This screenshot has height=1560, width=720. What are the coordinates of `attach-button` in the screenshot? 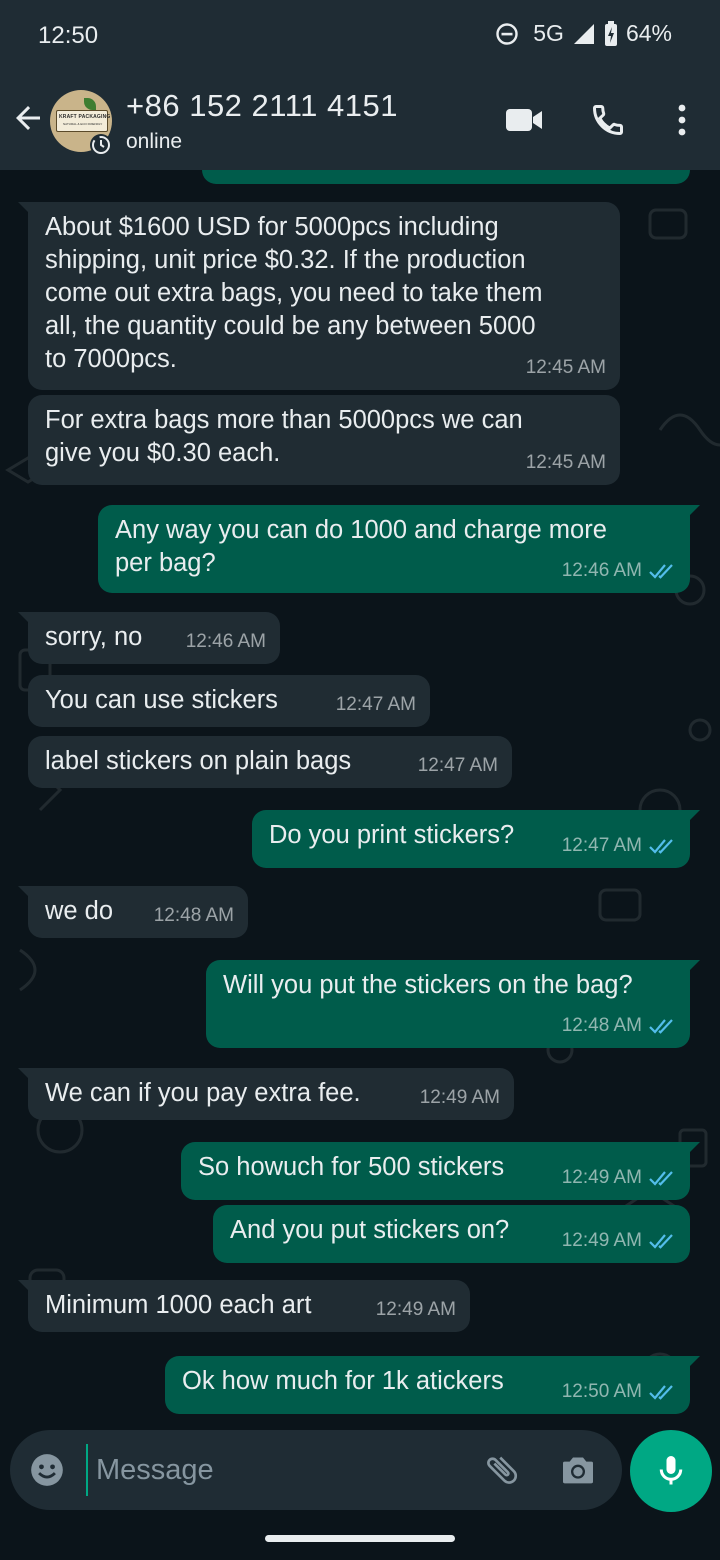 It's located at (502, 1472).